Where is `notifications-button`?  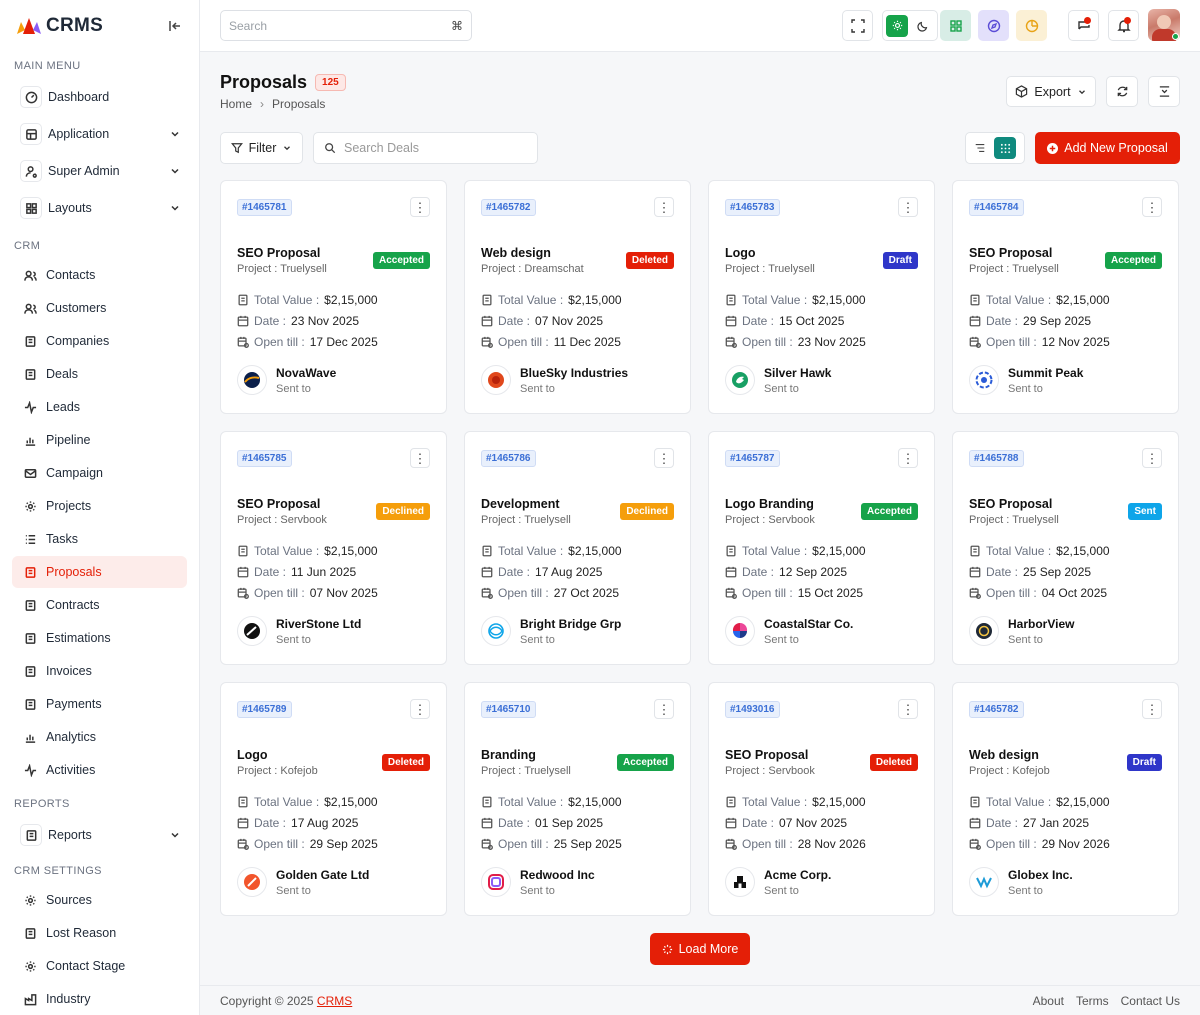
notifications-button is located at coordinates (1123, 25).